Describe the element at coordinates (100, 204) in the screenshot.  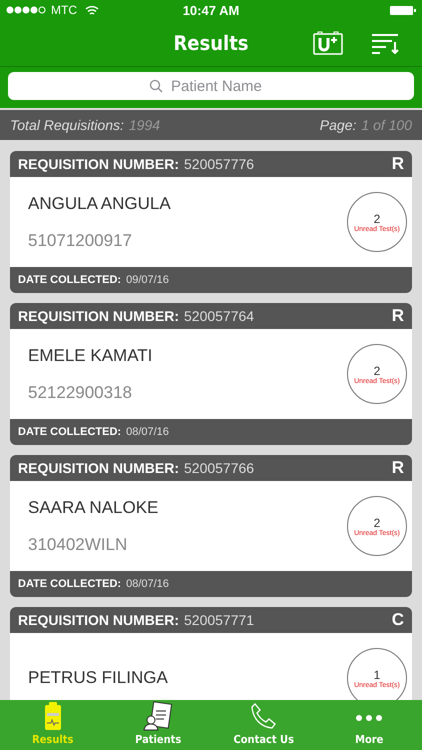
I see `patient-name: ANGULA ANGULA` at that location.